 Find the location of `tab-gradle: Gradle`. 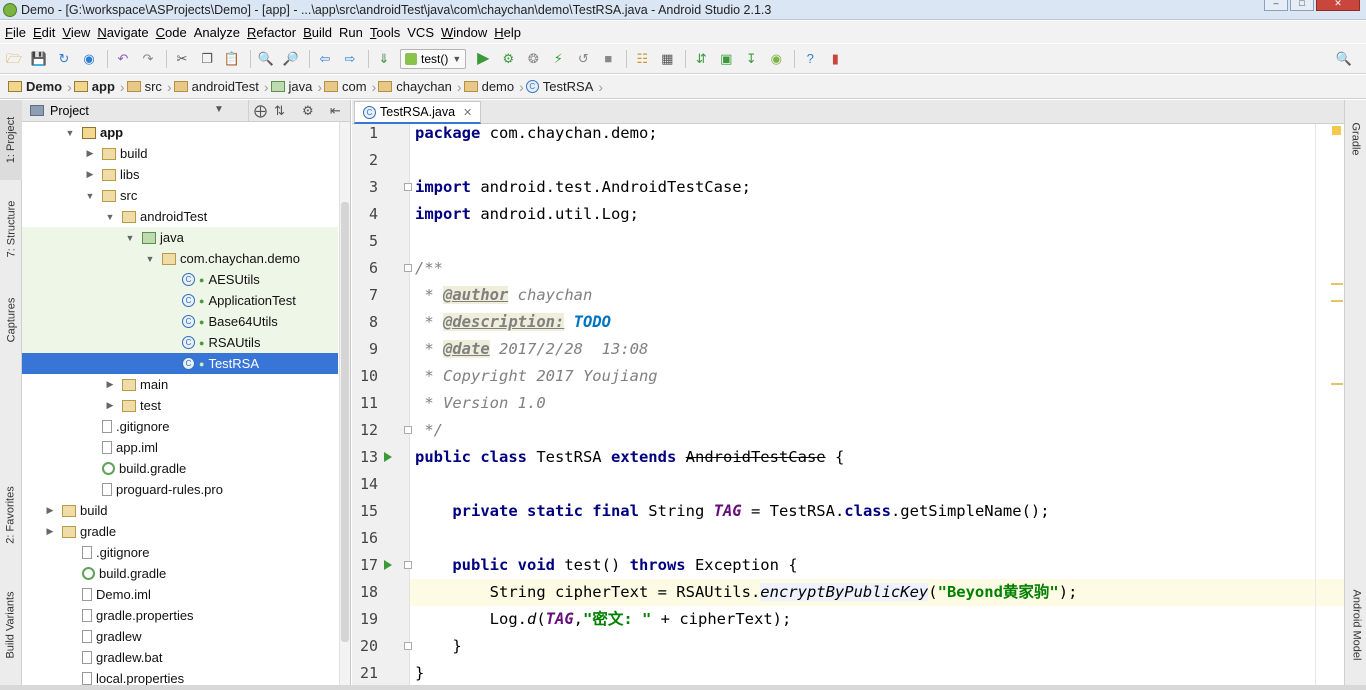

tab-gradle: Gradle is located at coordinates (1355, 139).